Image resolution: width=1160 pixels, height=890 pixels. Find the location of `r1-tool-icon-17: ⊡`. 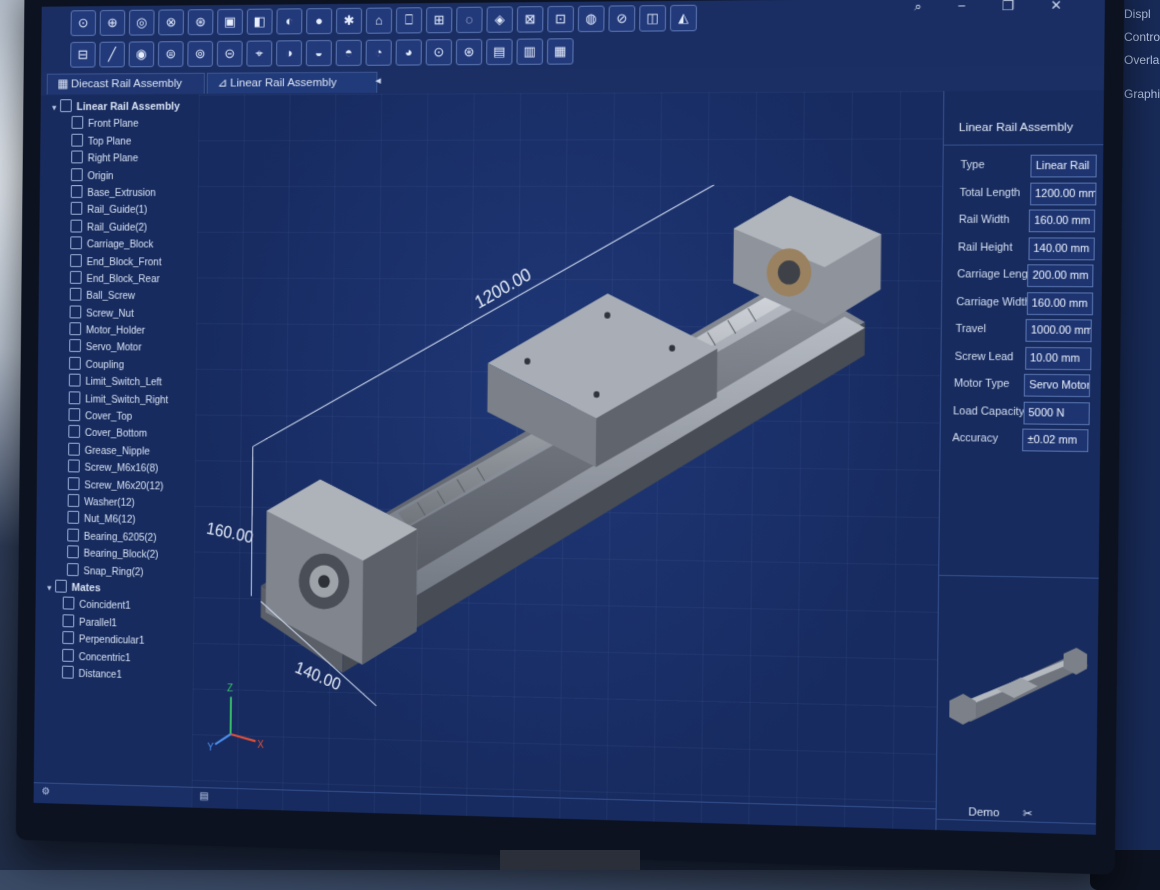

r1-tool-icon-17: ⊡ is located at coordinates (560, 19).